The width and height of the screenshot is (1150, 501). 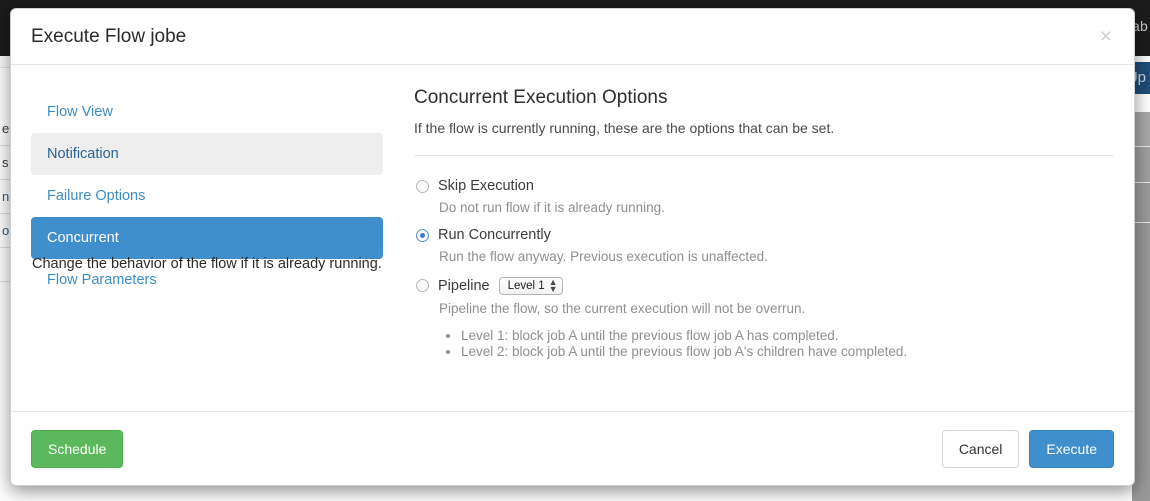 What do you see at coordinates (109, 36) in the screenshot?
I see `modal-title: Execute Flow jobe` at bounding box center [109, 36].